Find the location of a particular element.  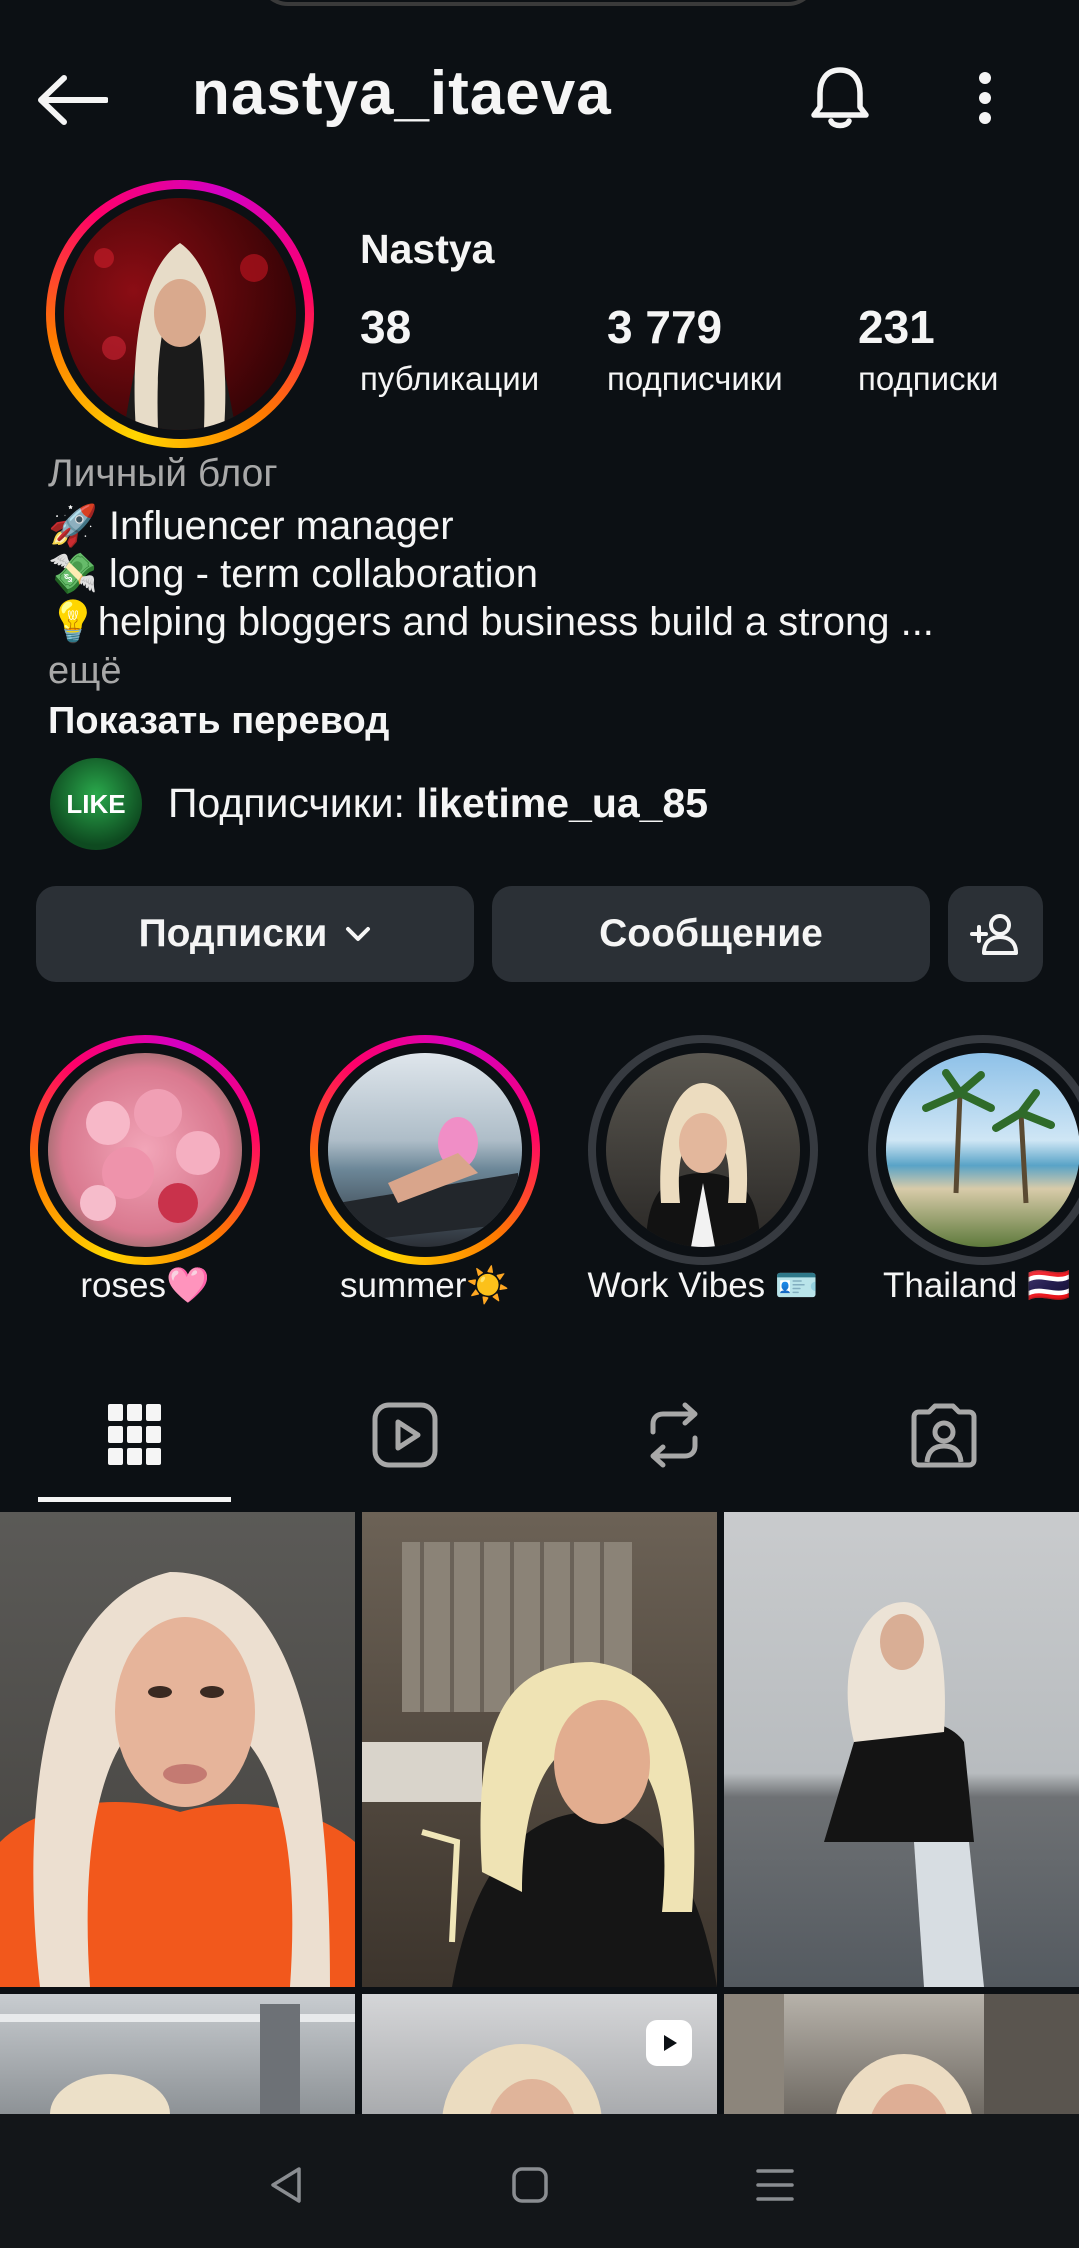

stat-followers-label: подписчики is located at coordinates (695, 378).